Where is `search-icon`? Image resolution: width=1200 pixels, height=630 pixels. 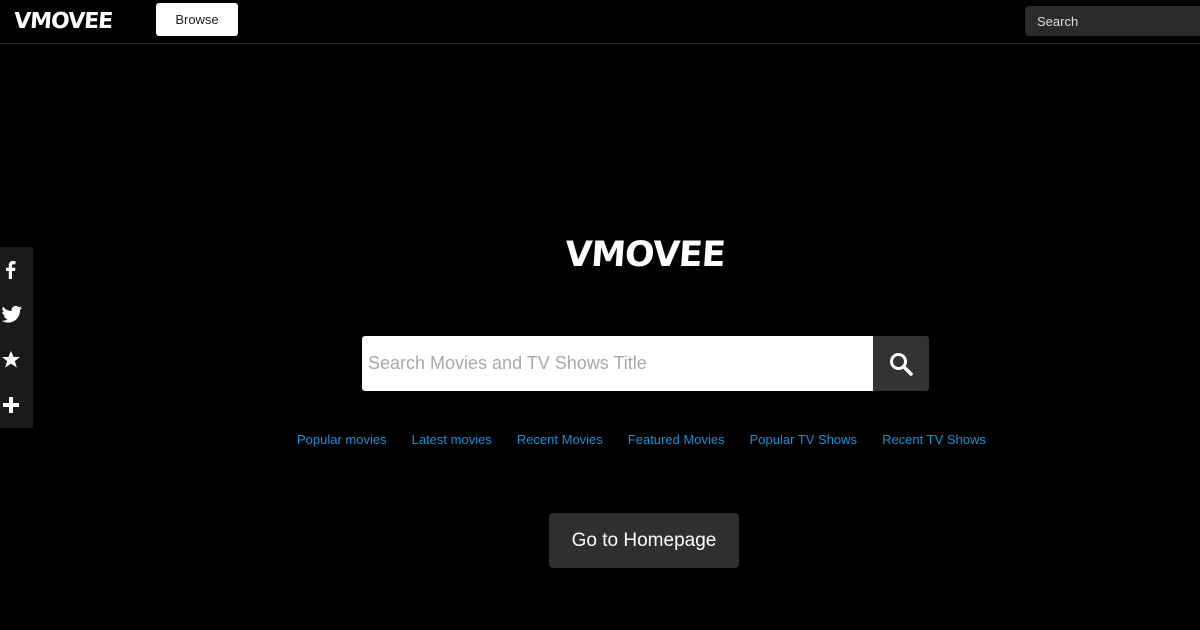
search-icon is located at coordinates (901, 364).